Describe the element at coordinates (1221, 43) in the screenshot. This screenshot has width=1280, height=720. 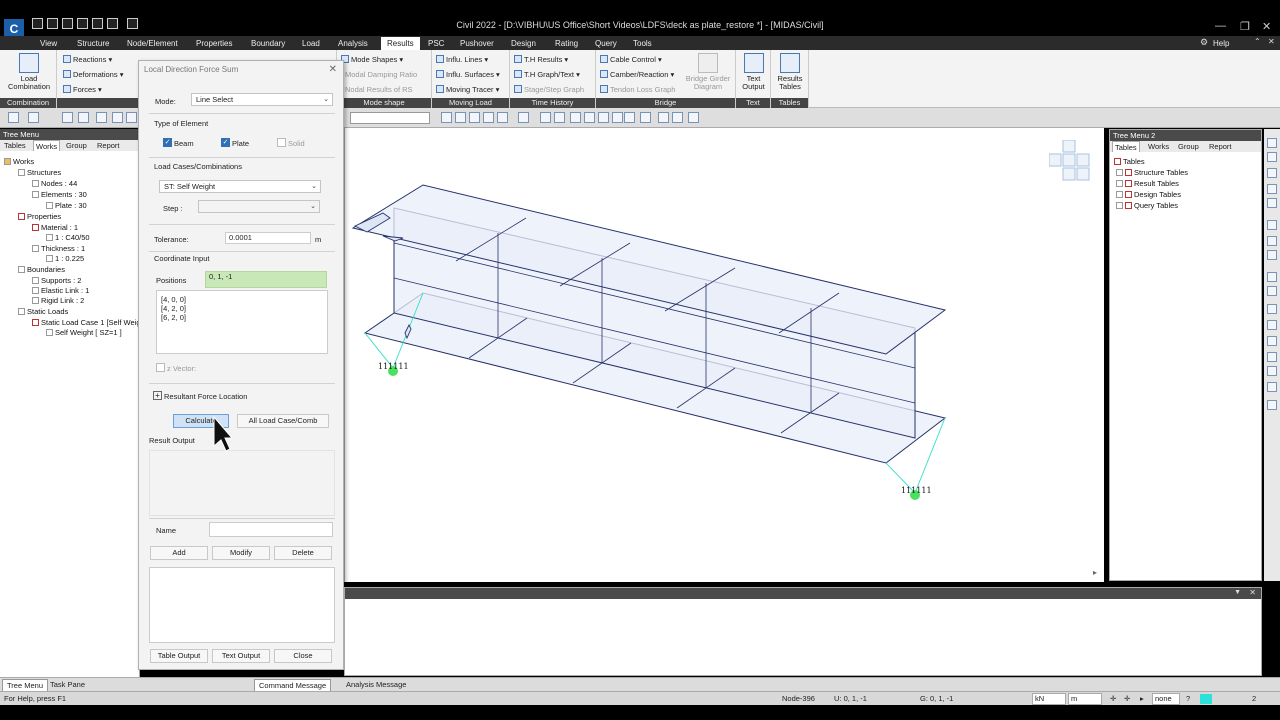
I see `help-menu: Help` at that location.